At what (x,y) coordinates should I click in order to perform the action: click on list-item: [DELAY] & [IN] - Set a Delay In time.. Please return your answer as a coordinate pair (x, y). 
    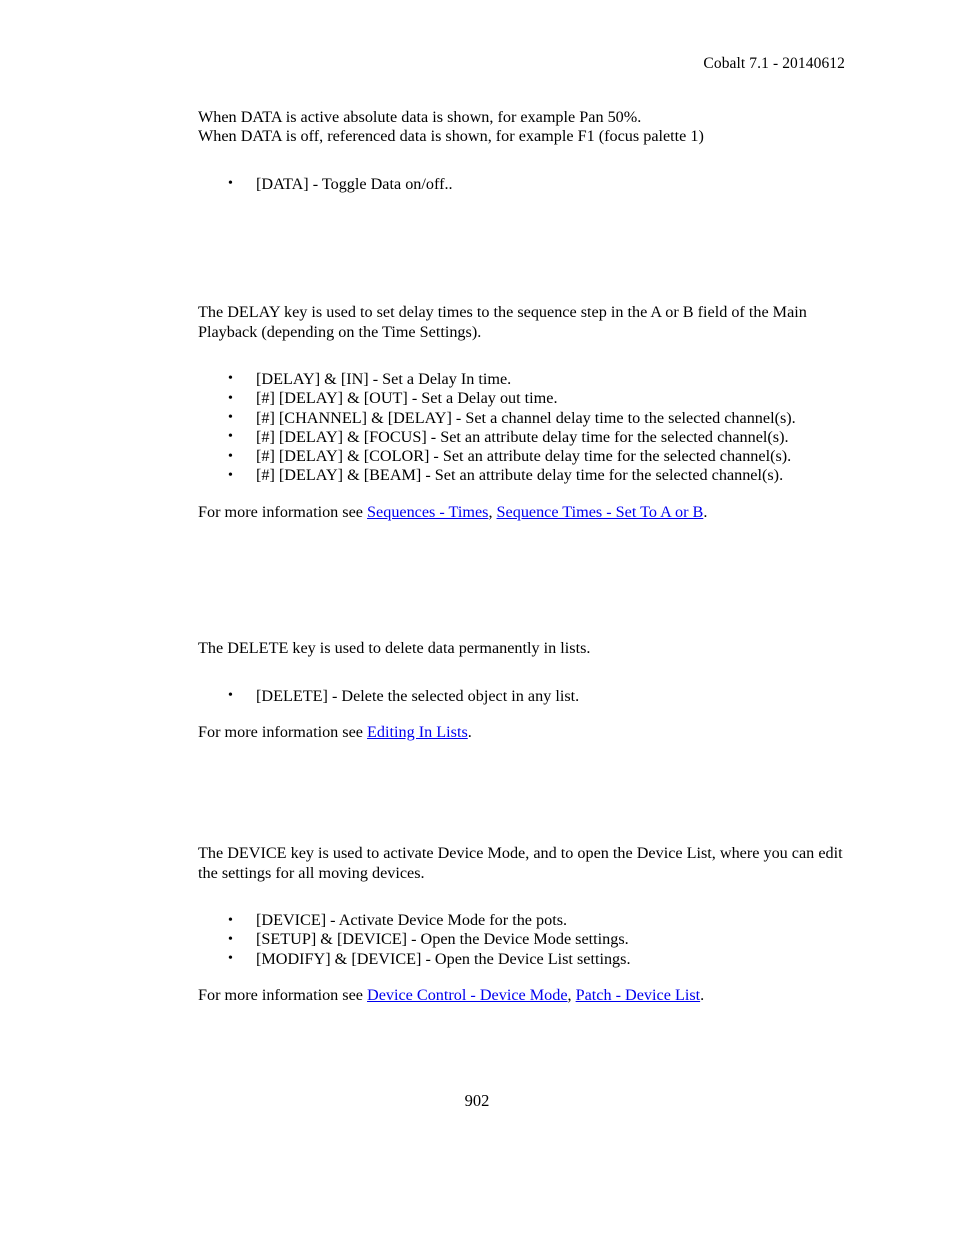
    Looking at the image, I should click on (528, 379).